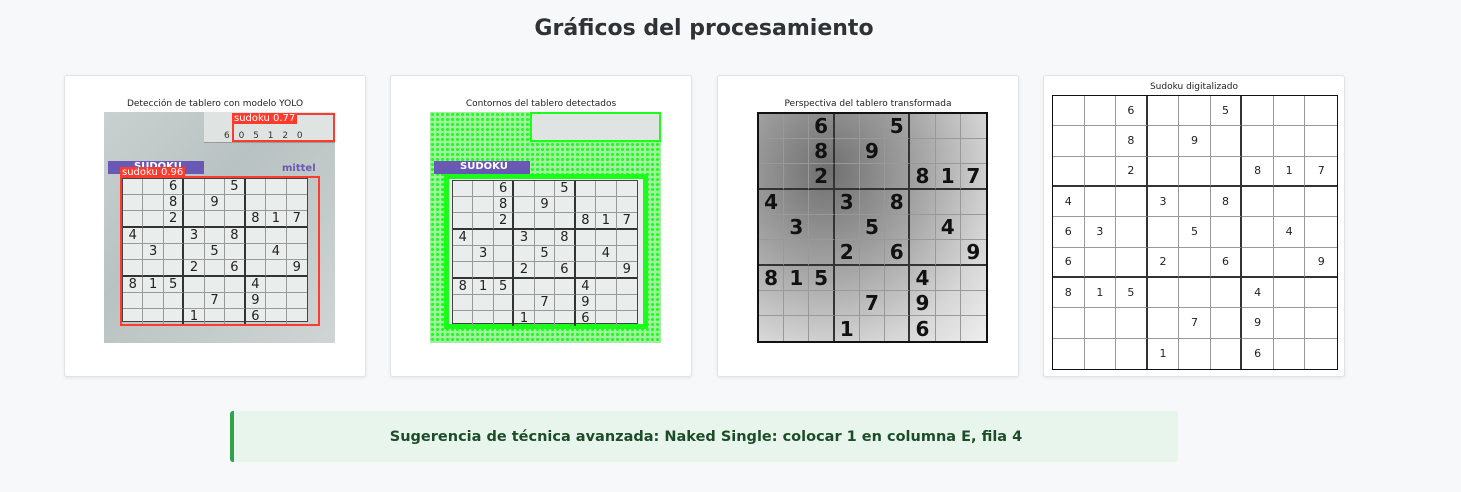 This screenshot has height=492, width=1461. What do you see at coordinates (595, 127) in the screenshot?
I see `contour-top-strip` at bounding box center [595, 127].